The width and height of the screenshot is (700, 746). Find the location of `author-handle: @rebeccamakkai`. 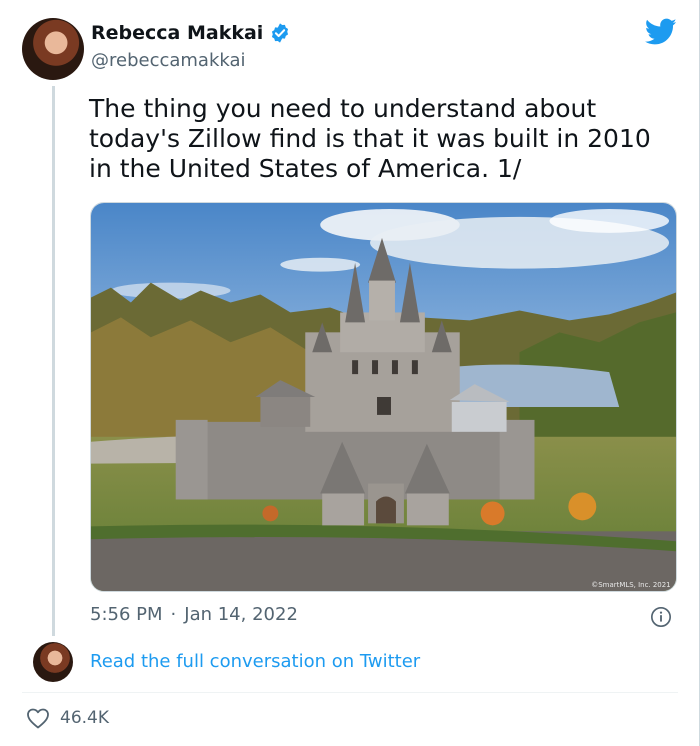

author-handle: @rebeccamakkai is located at coordinates (168, 60).